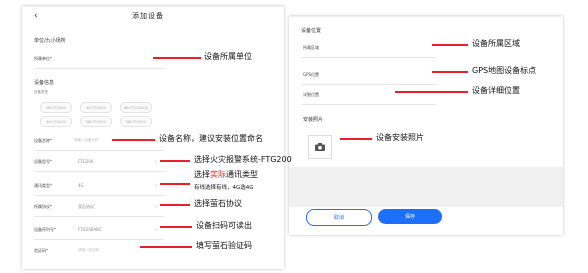 The width and height of the screenshot is (588, 273). What do you see at coordinates (43, 185) in the screenshot?
I see `comm-label: 通讯类型*` at bounding box center [43, 185].